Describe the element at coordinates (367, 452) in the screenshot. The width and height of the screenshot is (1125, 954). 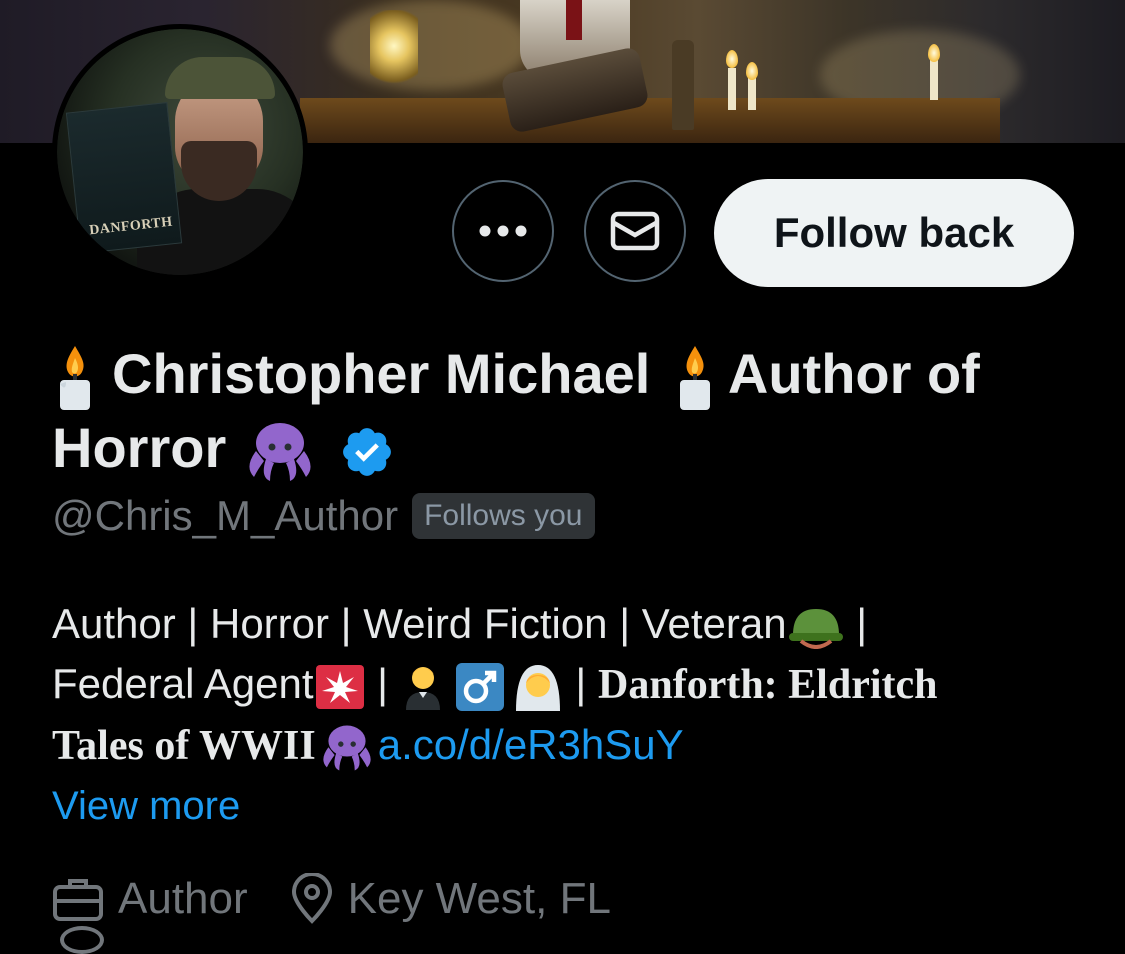
I see `verified-badge-icon` at that location.